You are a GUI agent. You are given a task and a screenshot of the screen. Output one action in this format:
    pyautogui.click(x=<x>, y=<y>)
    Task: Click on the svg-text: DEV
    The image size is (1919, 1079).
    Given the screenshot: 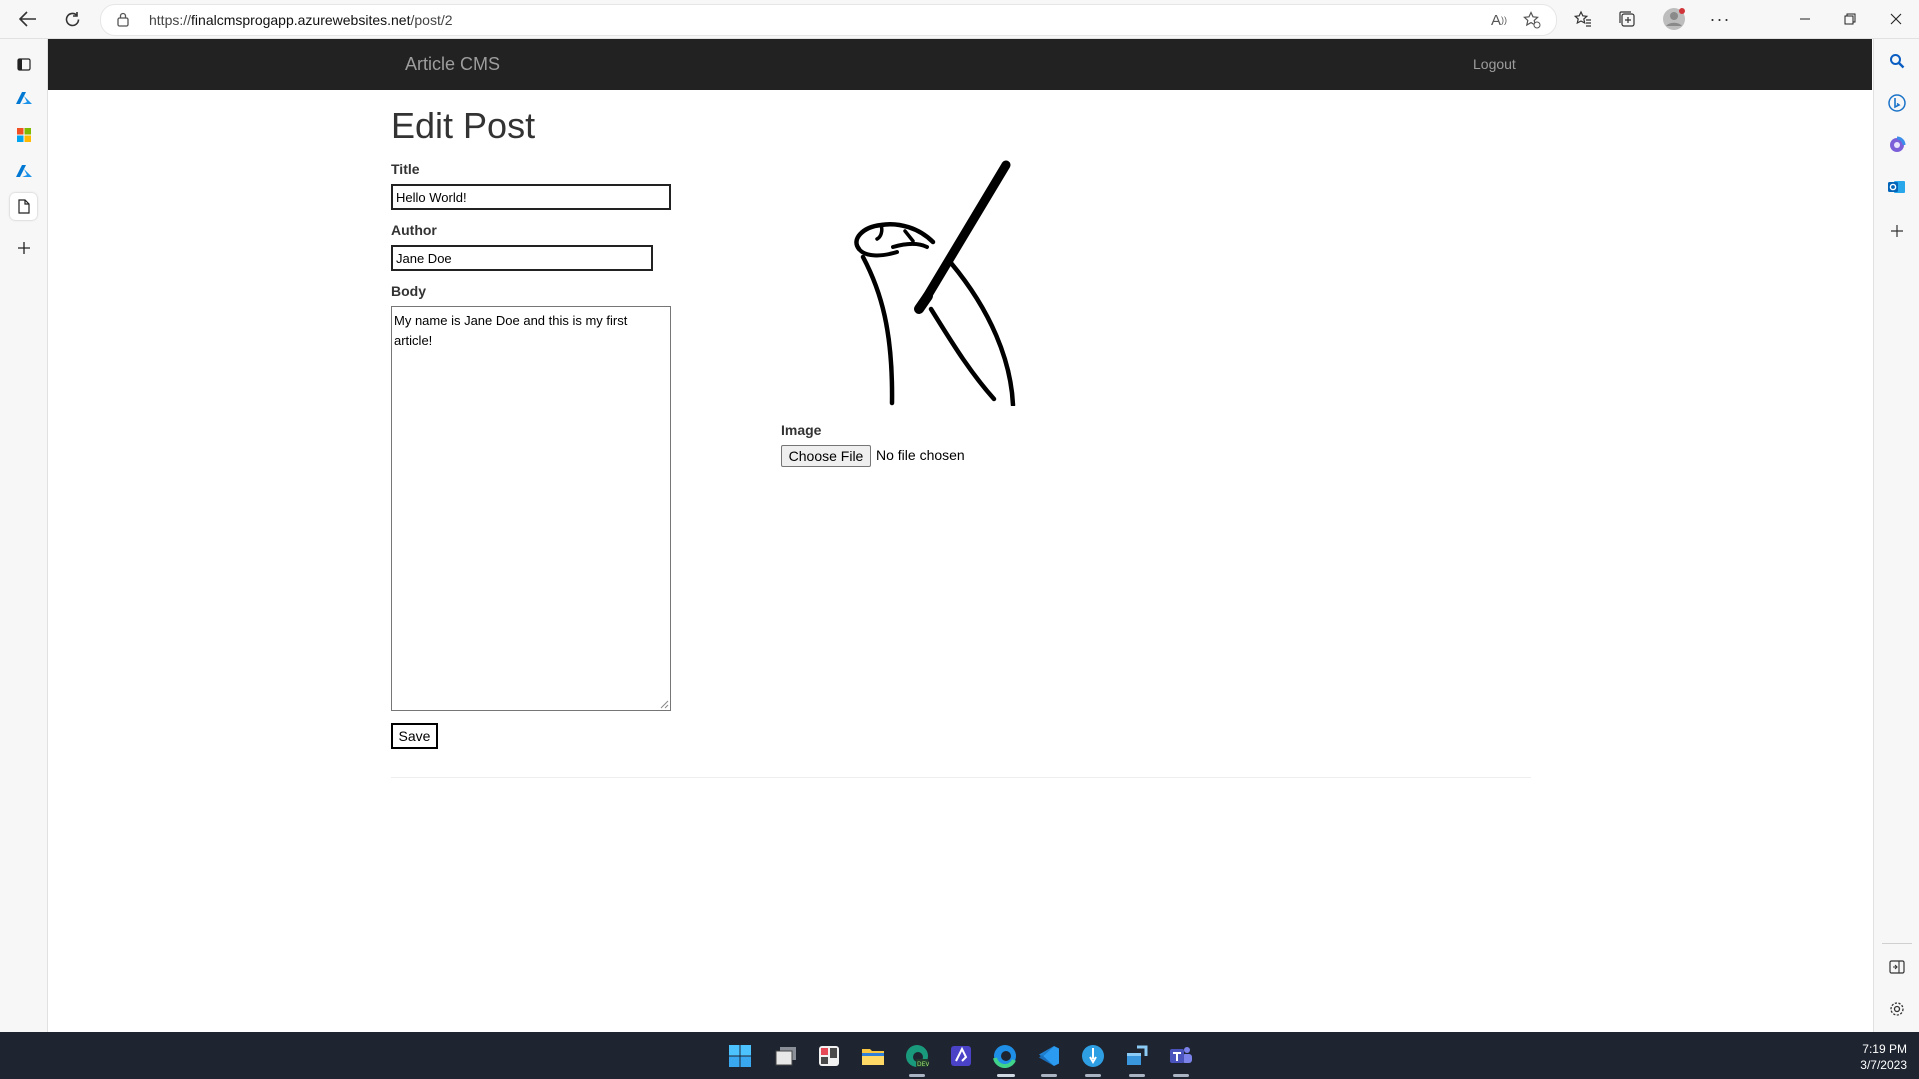 What is the action you would take?
    pyautogui.click(x=923, y=1064)
    